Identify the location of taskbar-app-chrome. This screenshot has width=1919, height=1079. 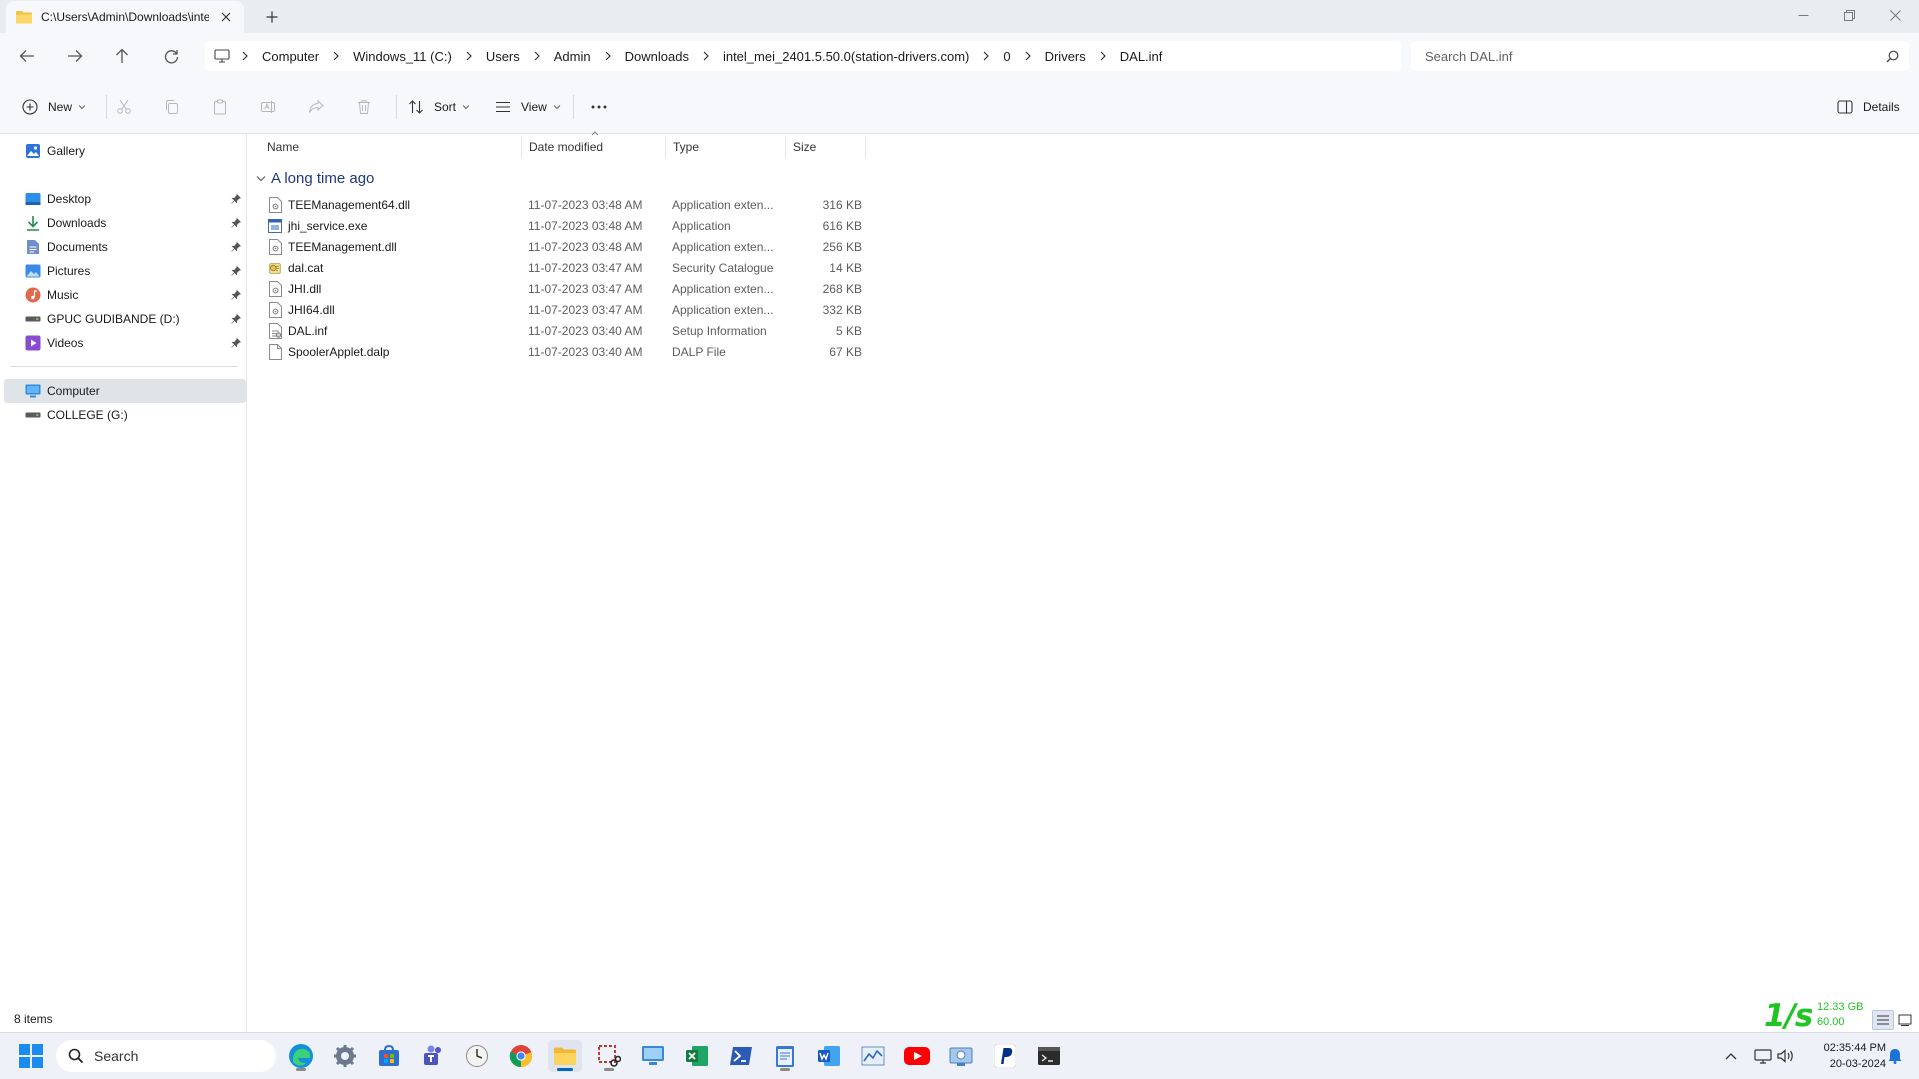
(521, 1056).